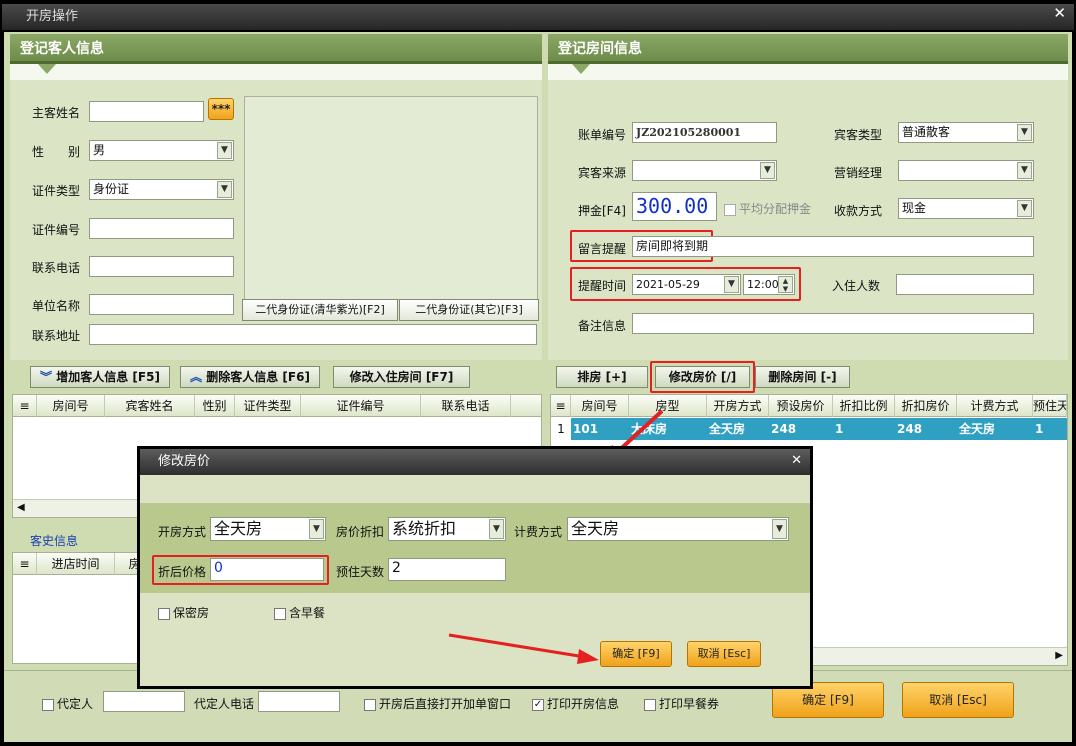  I want to click on scroll-left-icon: ◀, so click(21, 507).